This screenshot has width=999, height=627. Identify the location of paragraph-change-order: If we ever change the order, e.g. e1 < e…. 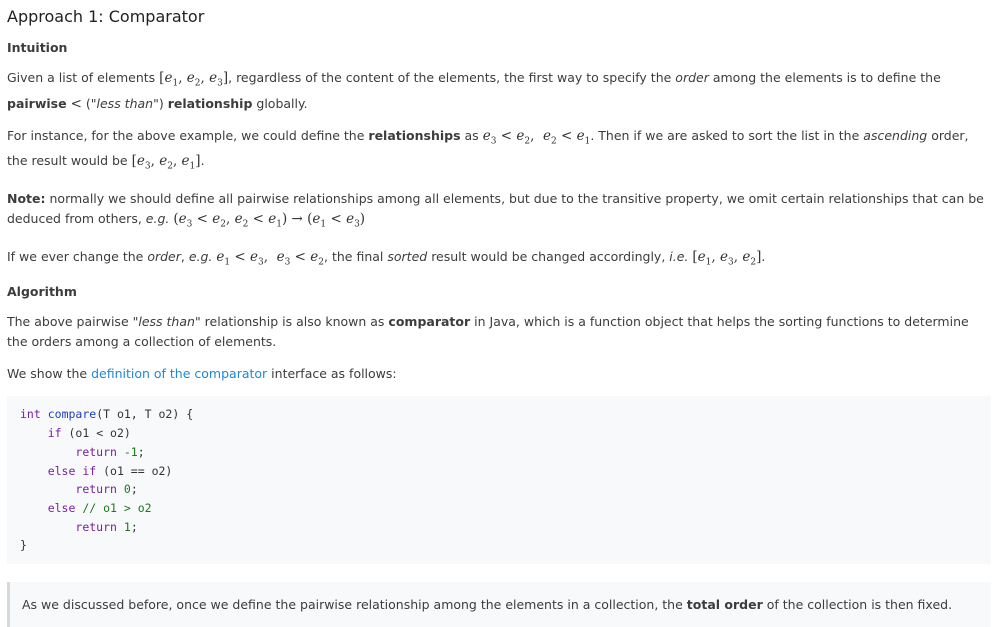
(386, 258).